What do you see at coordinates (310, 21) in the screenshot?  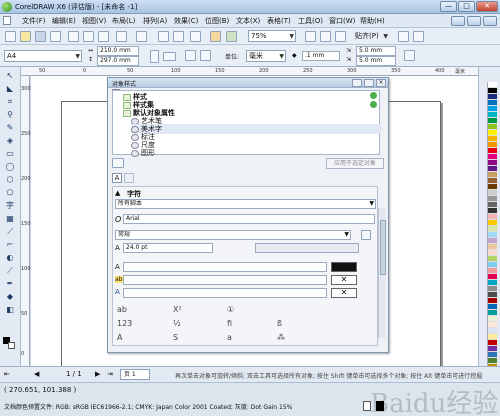 I see `menu-tools: 工具(O)` at bounding box center [310, 21].